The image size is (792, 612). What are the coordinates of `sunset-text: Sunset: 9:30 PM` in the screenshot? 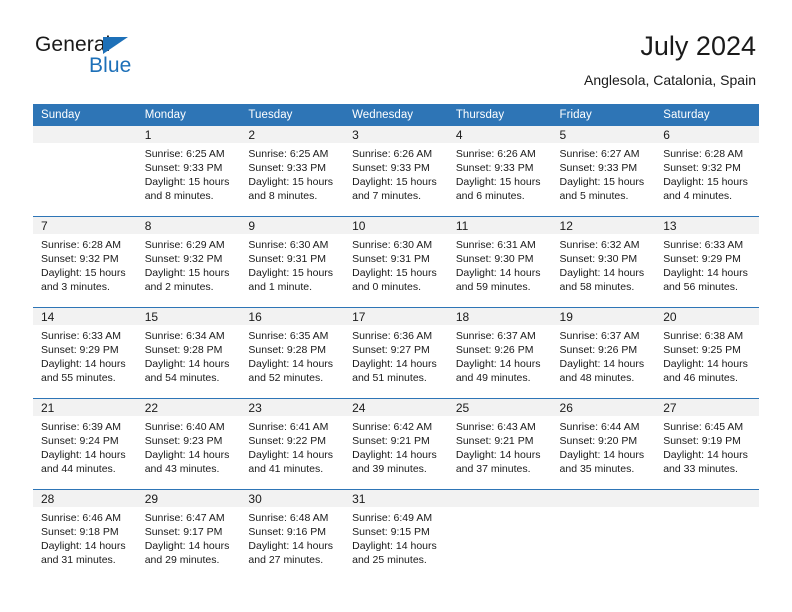 It's located at (494, 259).